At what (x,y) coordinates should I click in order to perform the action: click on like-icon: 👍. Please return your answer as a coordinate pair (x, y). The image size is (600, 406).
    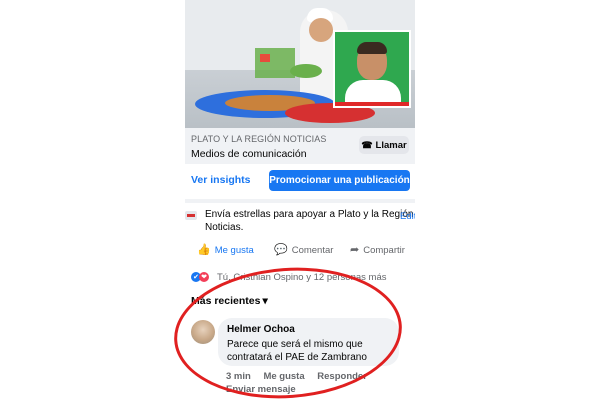
    Looking at the image, I should click on (204, 250).